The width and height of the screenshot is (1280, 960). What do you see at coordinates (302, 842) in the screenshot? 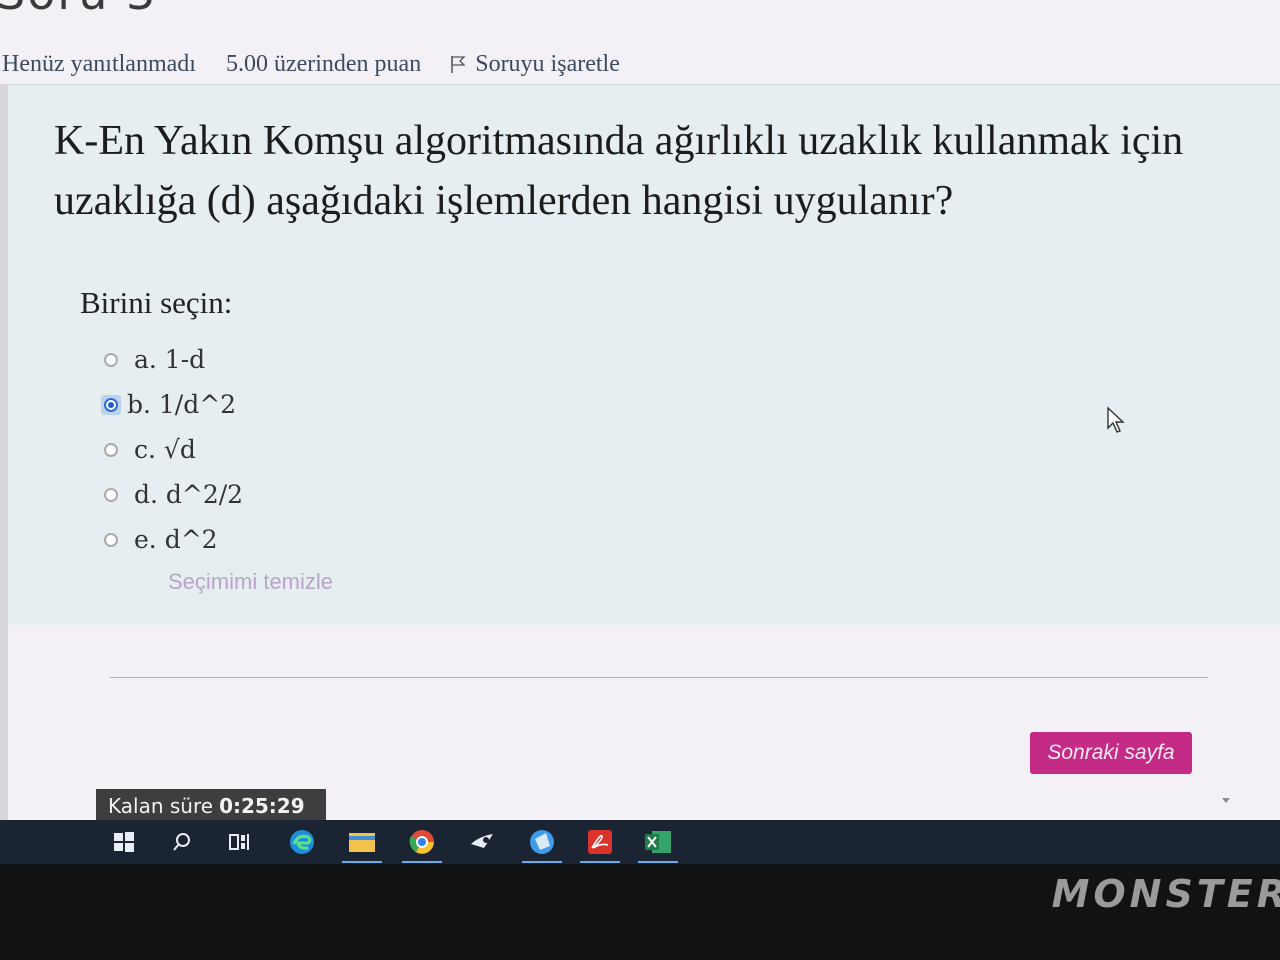
I see `edge-icon` at bounding box center [302, 842].